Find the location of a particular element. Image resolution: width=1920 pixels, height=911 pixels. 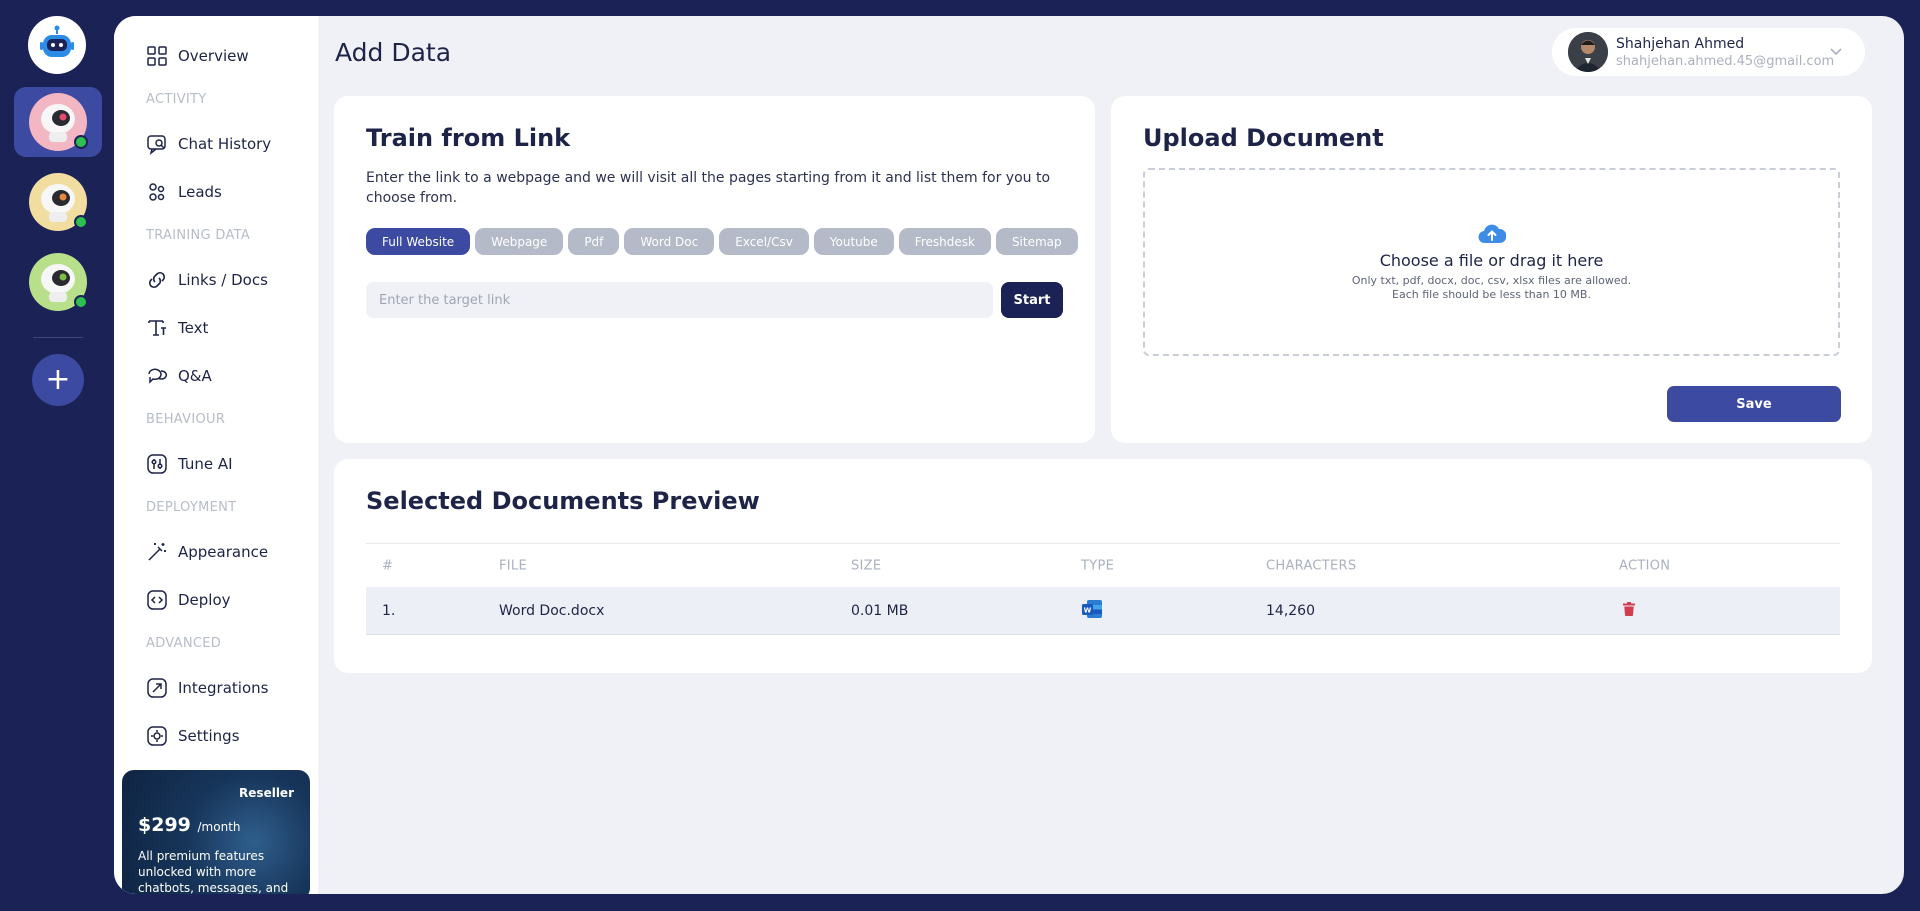

rail-divider is located at coordinates (58, 337).